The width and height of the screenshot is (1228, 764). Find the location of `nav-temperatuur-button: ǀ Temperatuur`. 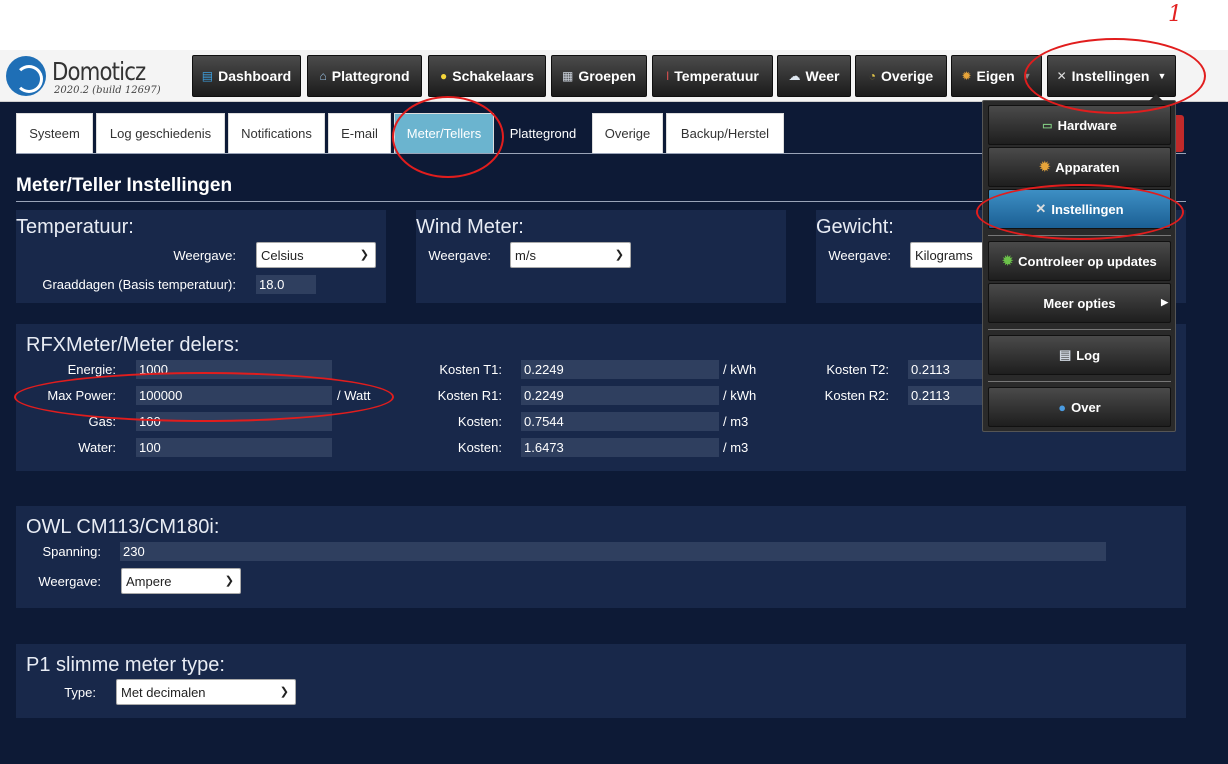

nav-temperatuur-button: ǀ Temperatuur is located at coordinates (712, 76).